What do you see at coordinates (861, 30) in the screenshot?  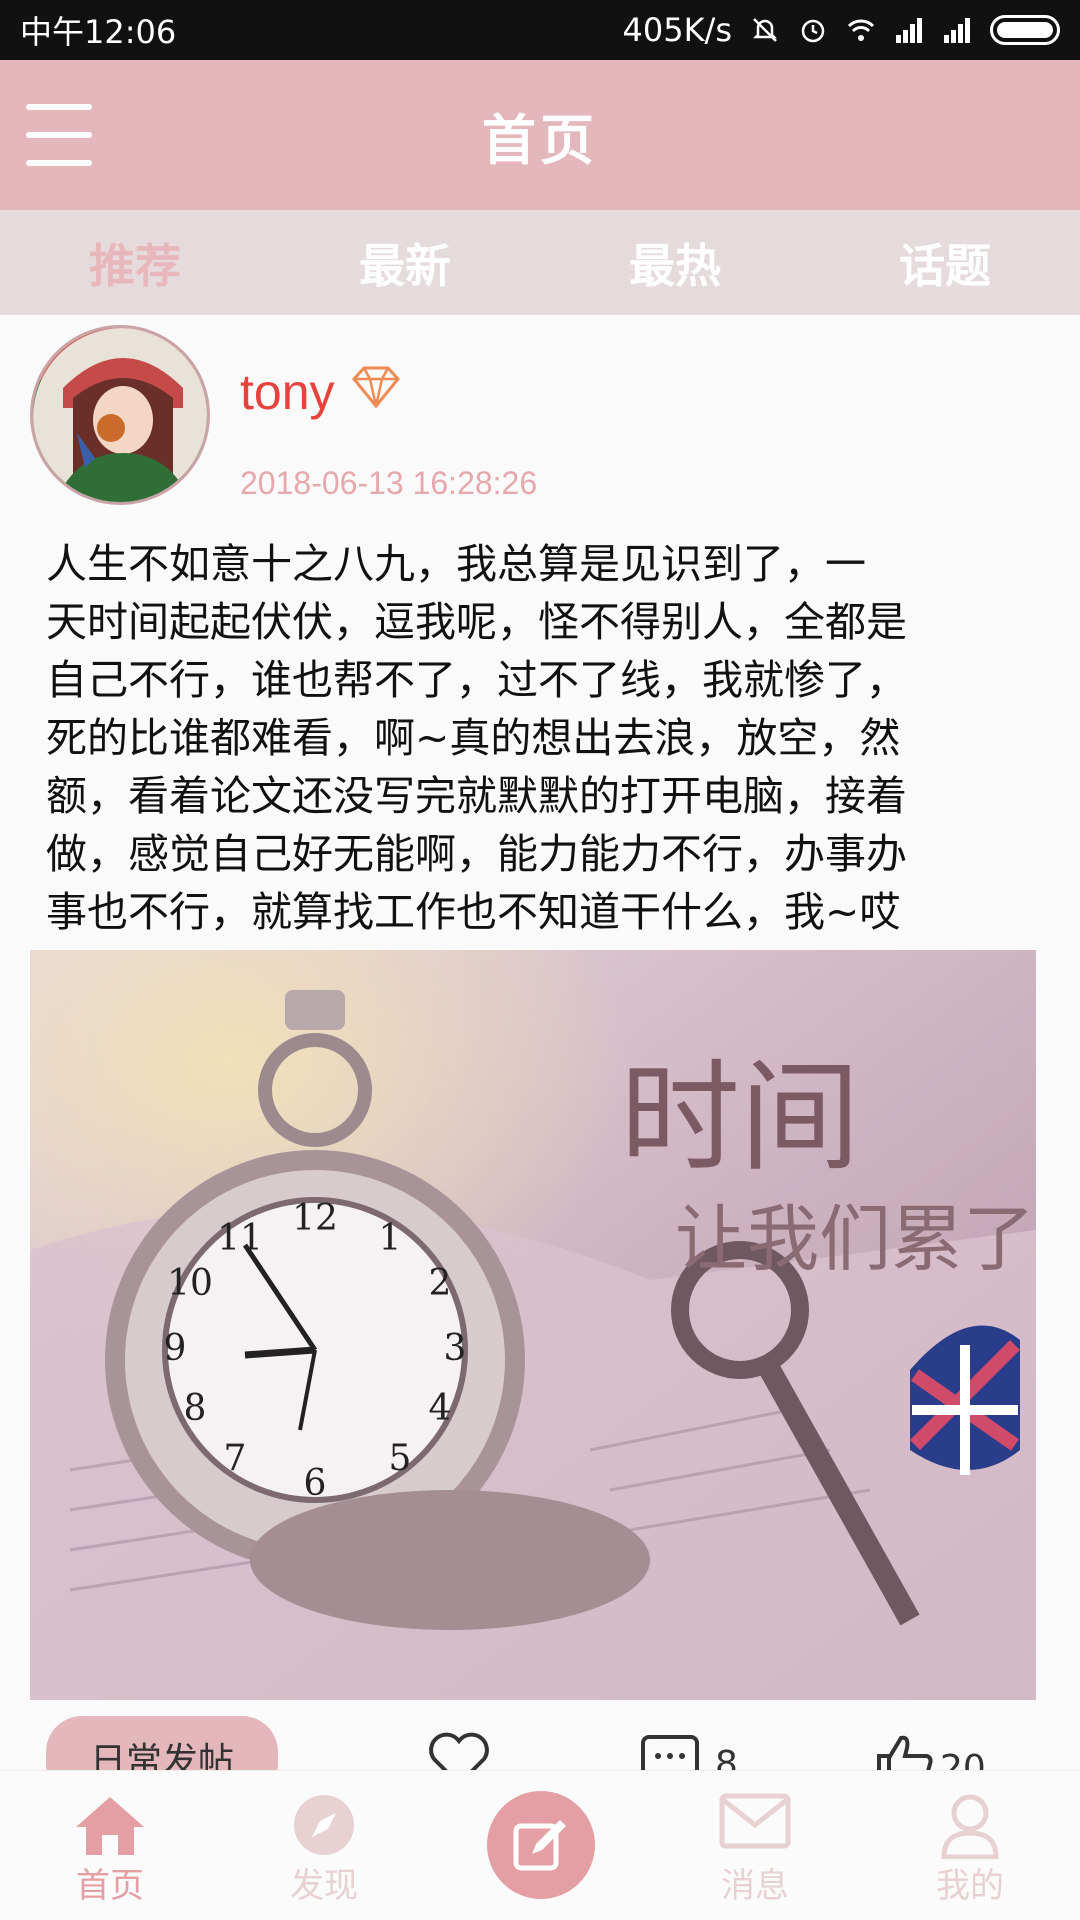 I see `wifi-icon` at bounding box center [861, 30].